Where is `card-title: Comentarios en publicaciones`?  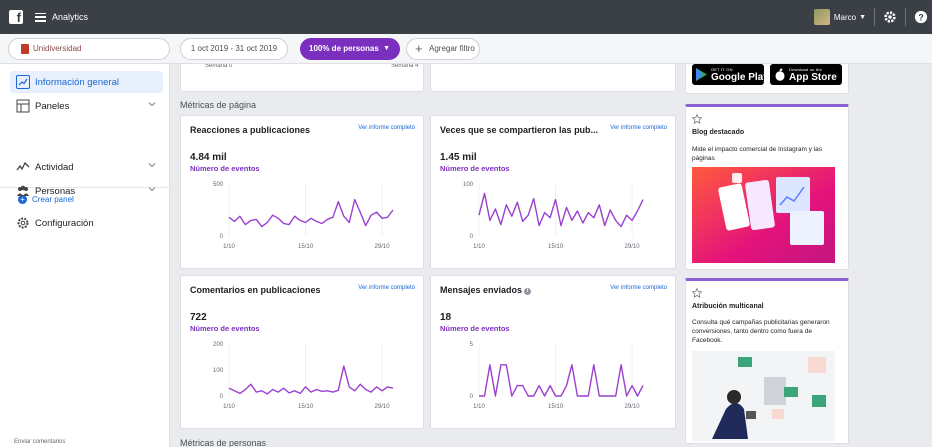 card-title: Comentarios en publicaciones is located at coordinates (255, 290).